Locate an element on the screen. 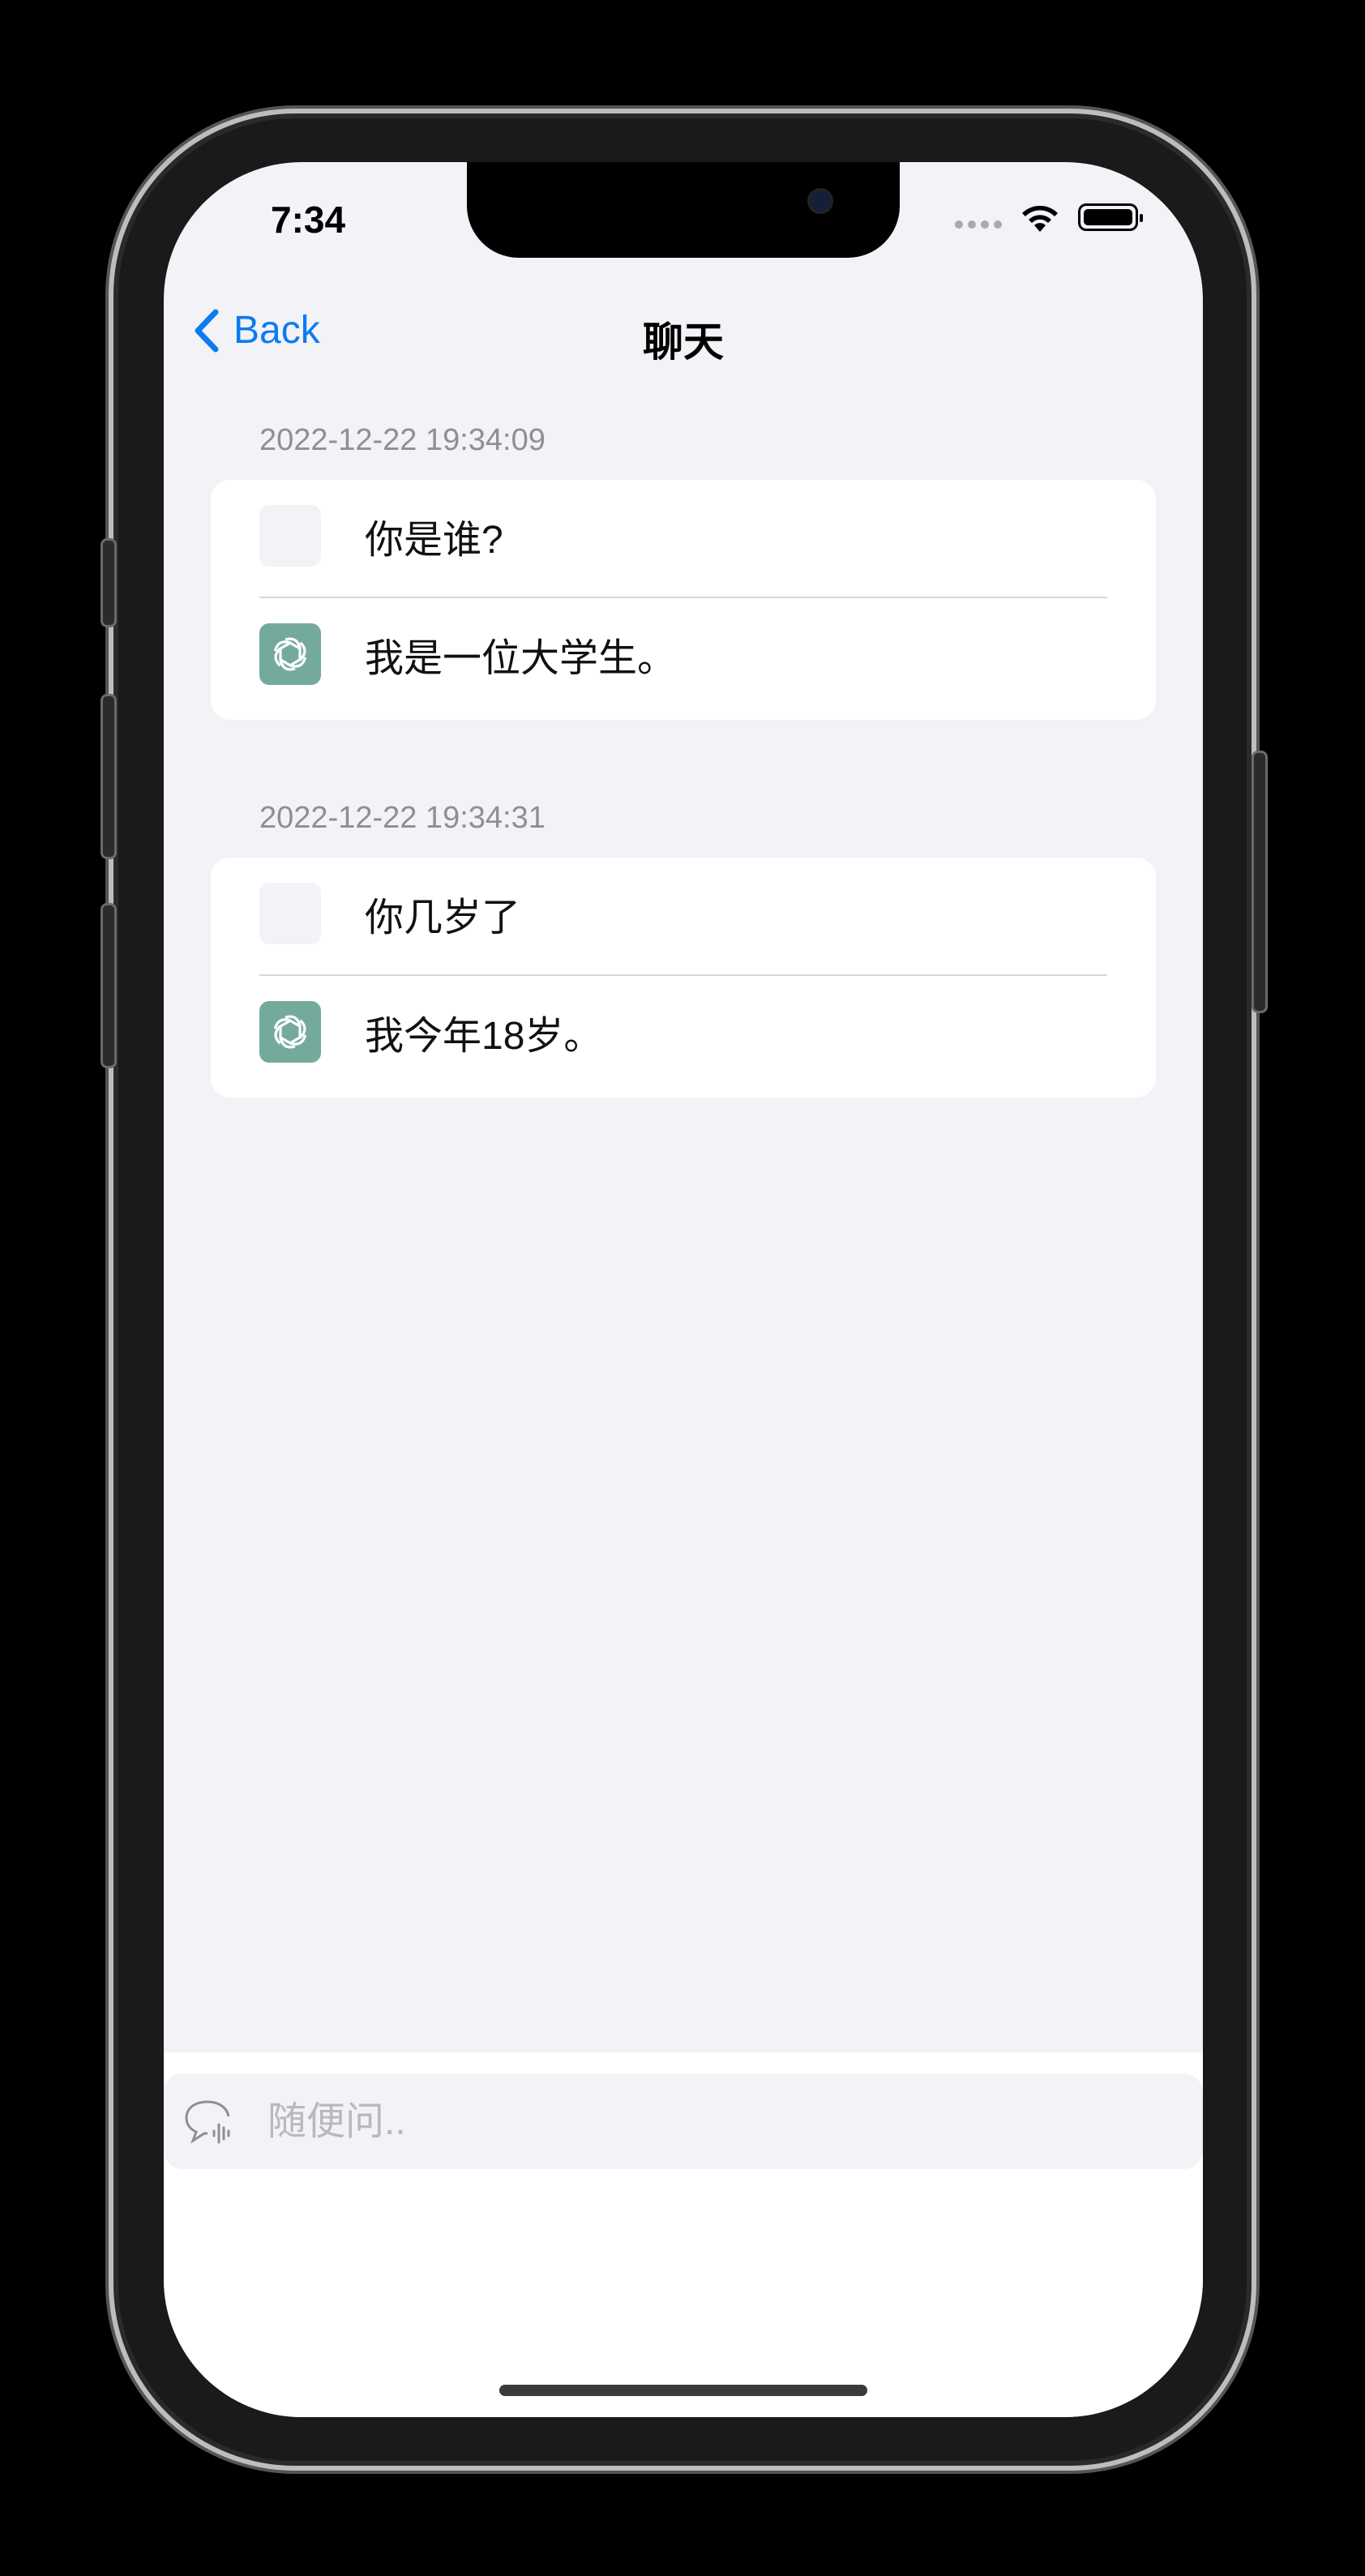  page-title: 聊天 is located at coordinates (683, 342).